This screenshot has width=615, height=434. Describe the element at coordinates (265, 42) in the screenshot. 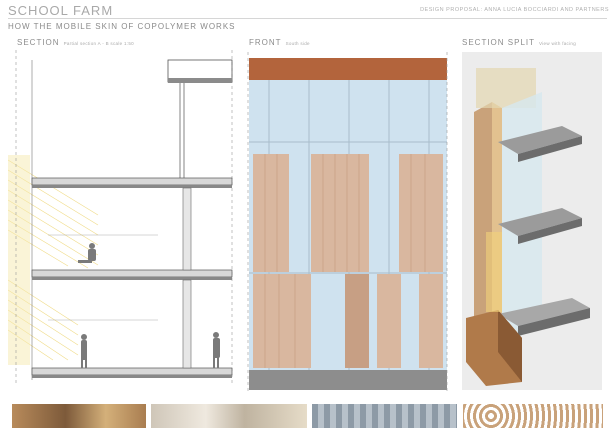

I see `front-label-text: FRONT` at that location.